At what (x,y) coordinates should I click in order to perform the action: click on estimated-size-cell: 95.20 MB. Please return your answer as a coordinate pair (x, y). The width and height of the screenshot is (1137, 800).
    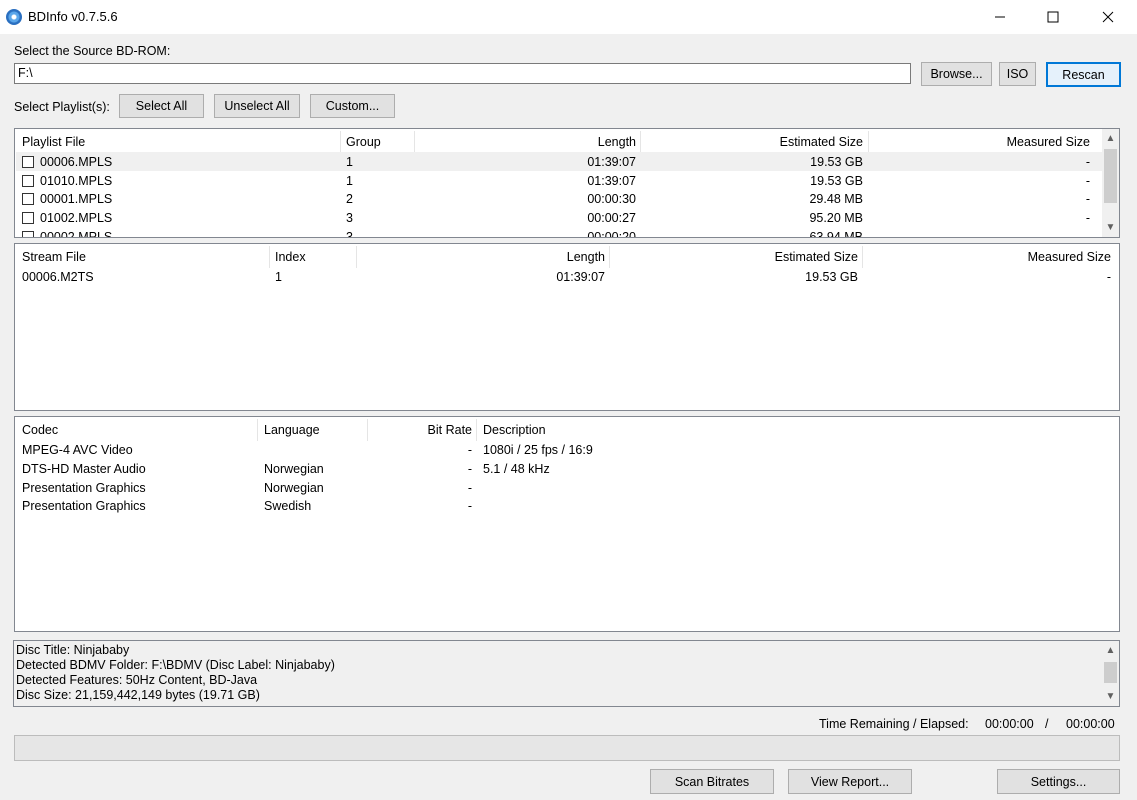
    Looking at the image, I should click on (836, 218).